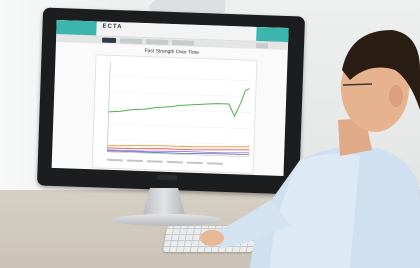  Describe the element at coordinates (357, 84) in the screenshot. I see `glasses` at that location.